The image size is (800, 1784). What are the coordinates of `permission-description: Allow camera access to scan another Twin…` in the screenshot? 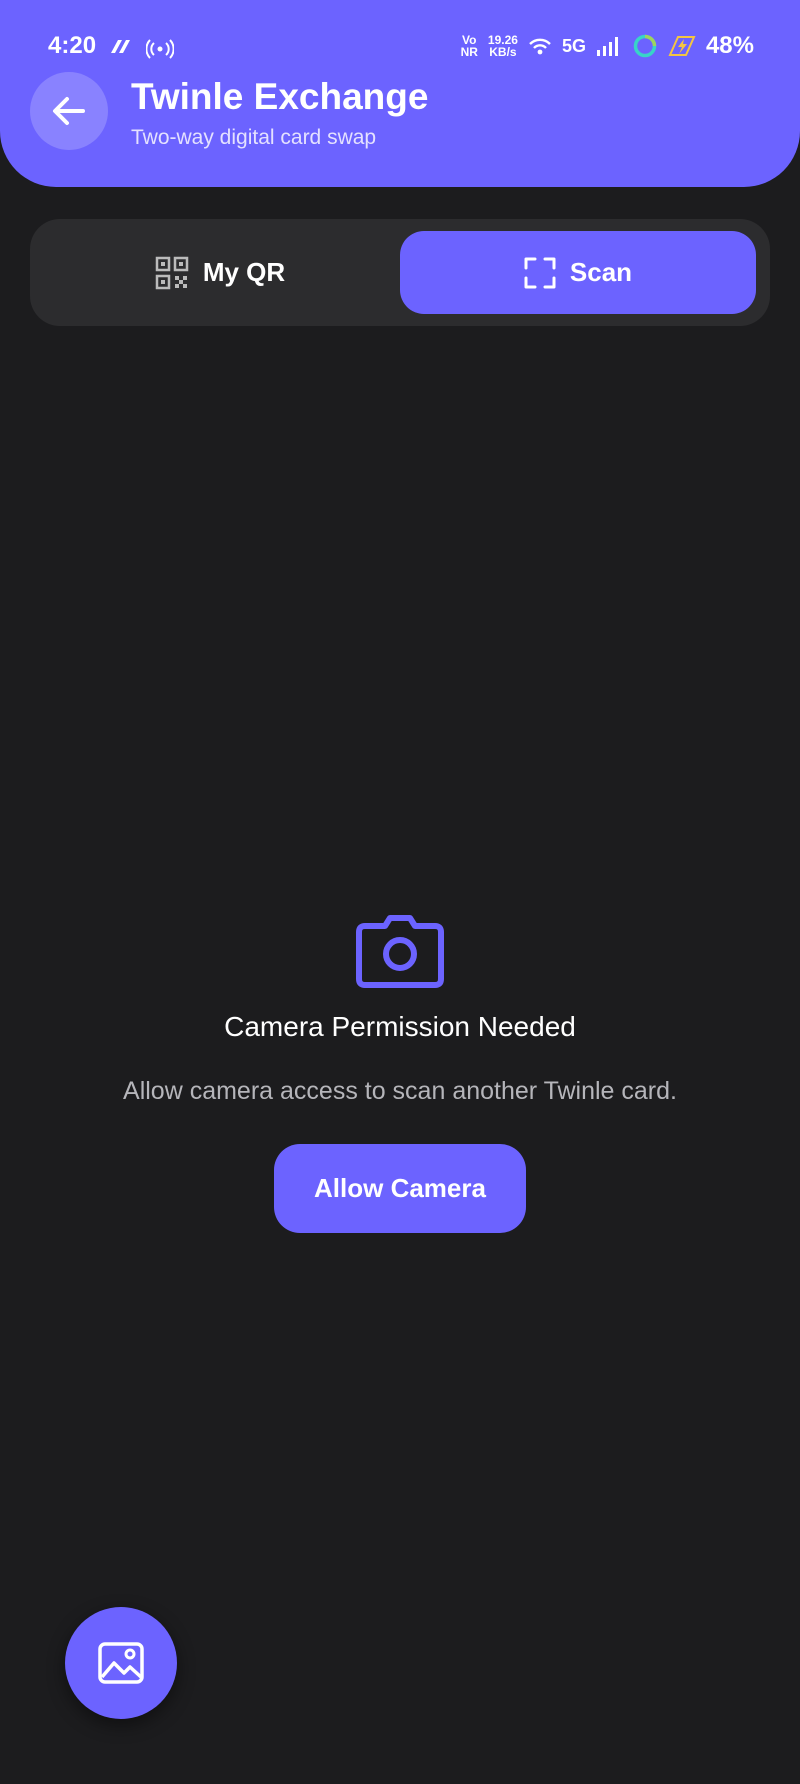 It's located at (400, 1091).